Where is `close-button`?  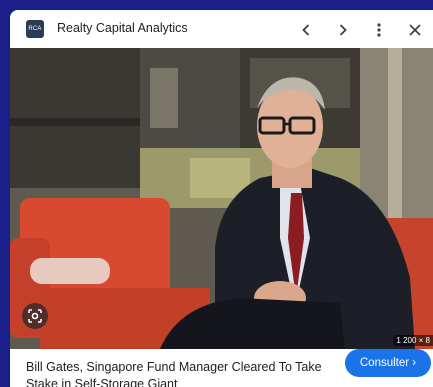 close-button is located at coordinates (415, 30).